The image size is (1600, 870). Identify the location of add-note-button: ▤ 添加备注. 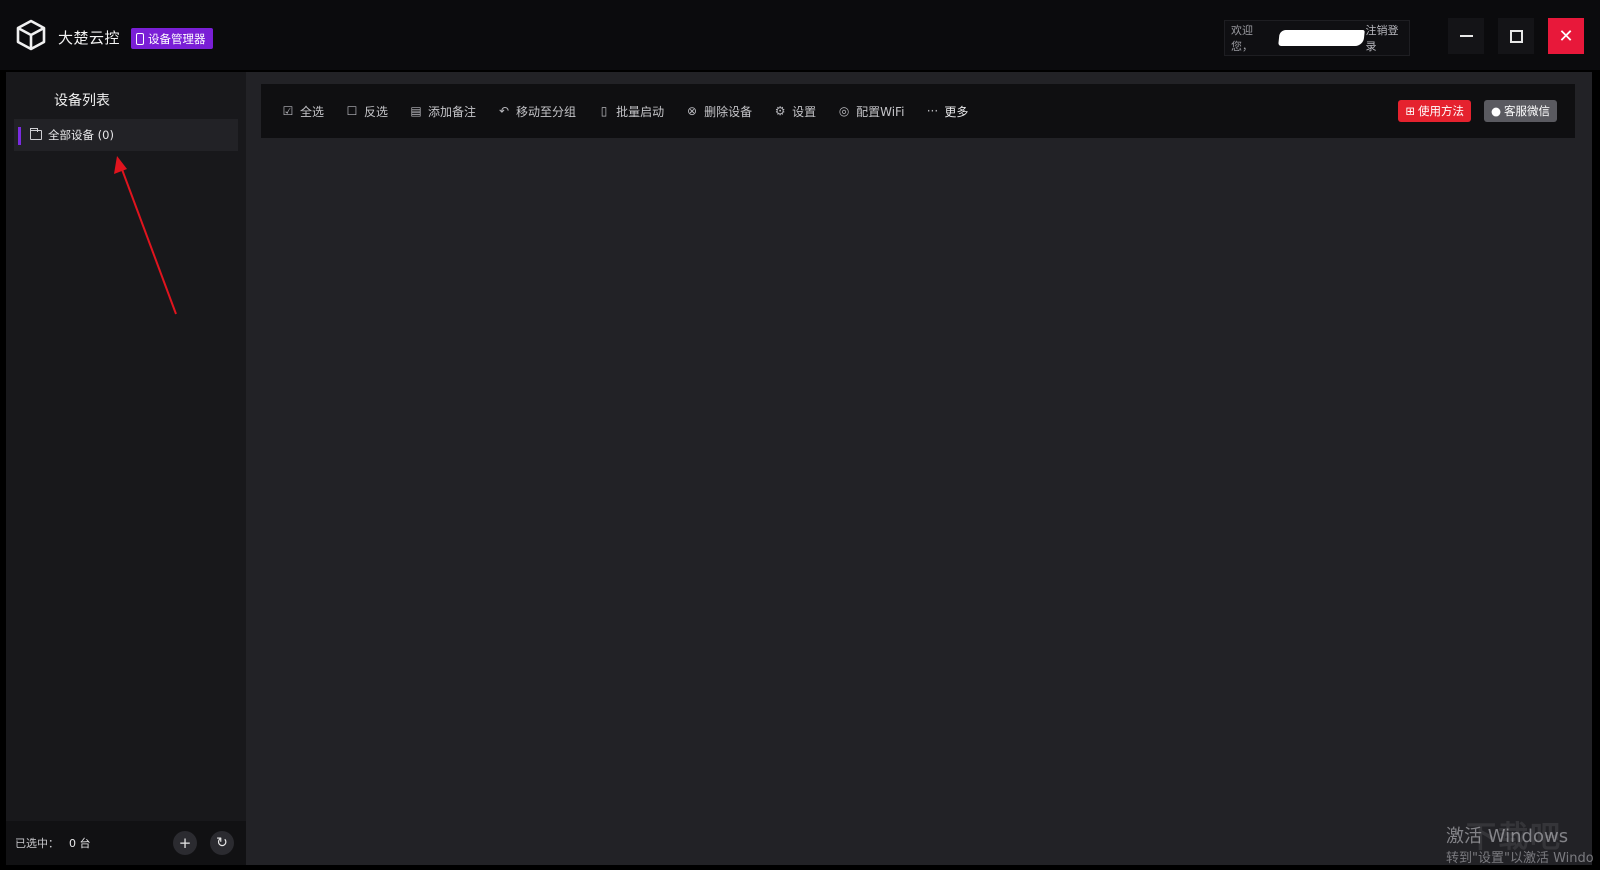
(442, 111).